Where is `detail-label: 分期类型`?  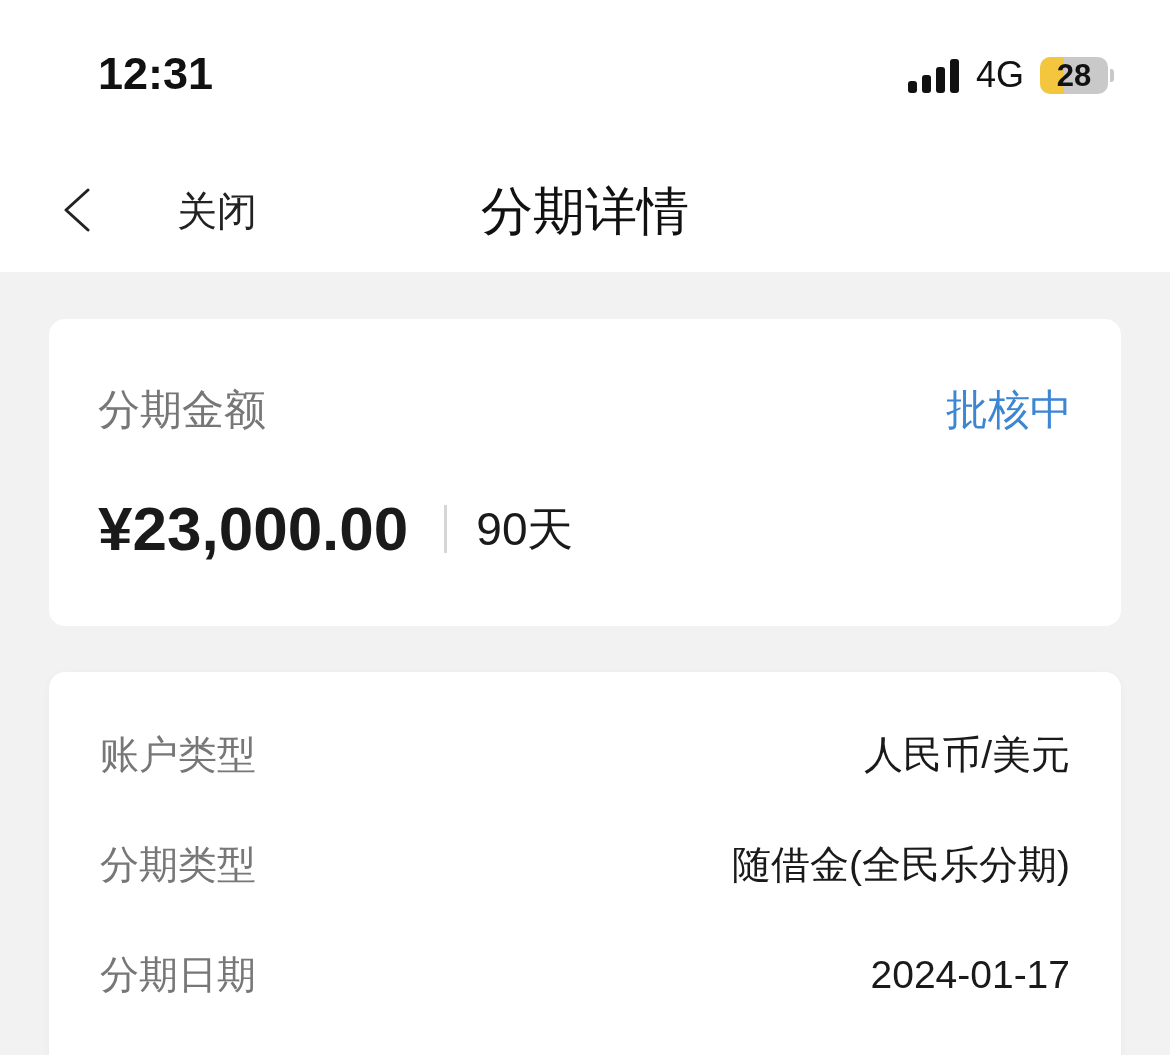 detail-label: 分期类型 is located at coordinates (178, 865).